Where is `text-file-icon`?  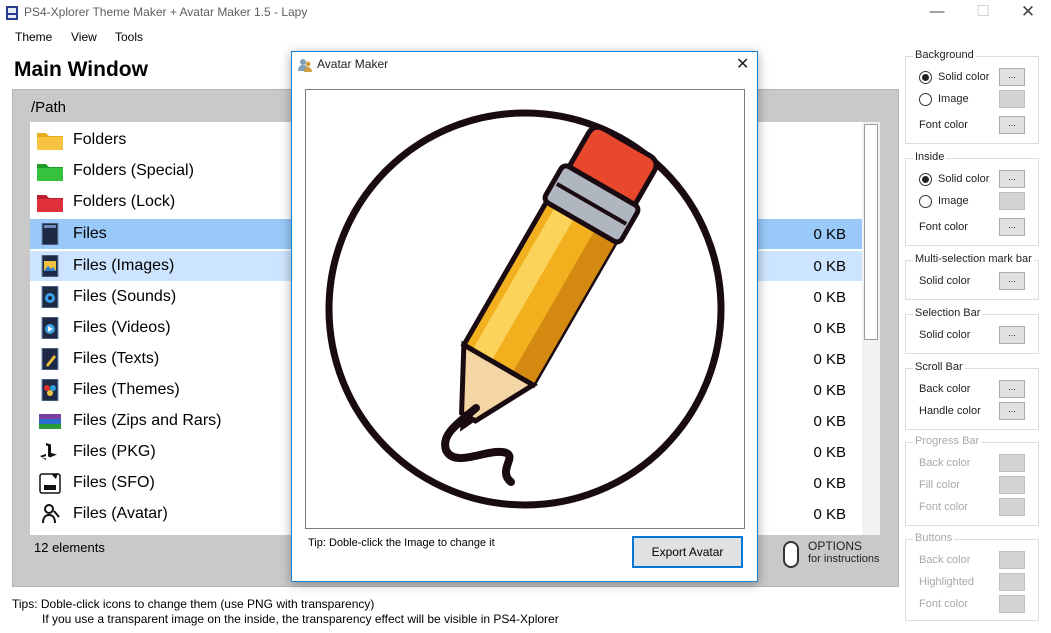 text-file-icon is located at coordinates (50, 359).